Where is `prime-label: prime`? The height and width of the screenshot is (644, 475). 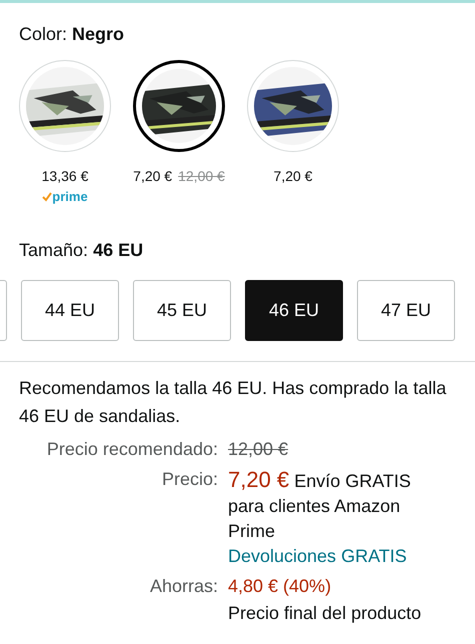 prime-label: prime is located at coordinates (70, 197).